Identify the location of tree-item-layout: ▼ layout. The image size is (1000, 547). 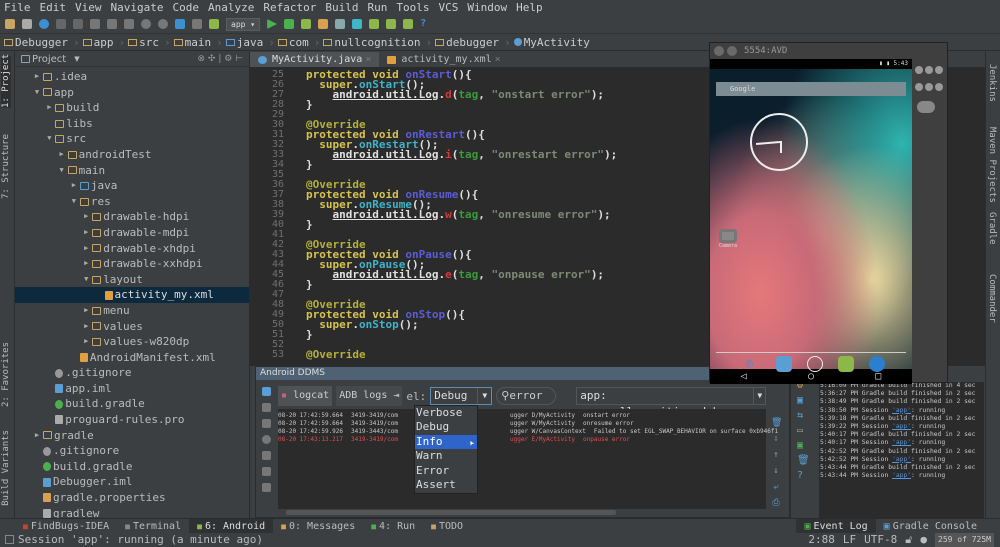
(132, 280).